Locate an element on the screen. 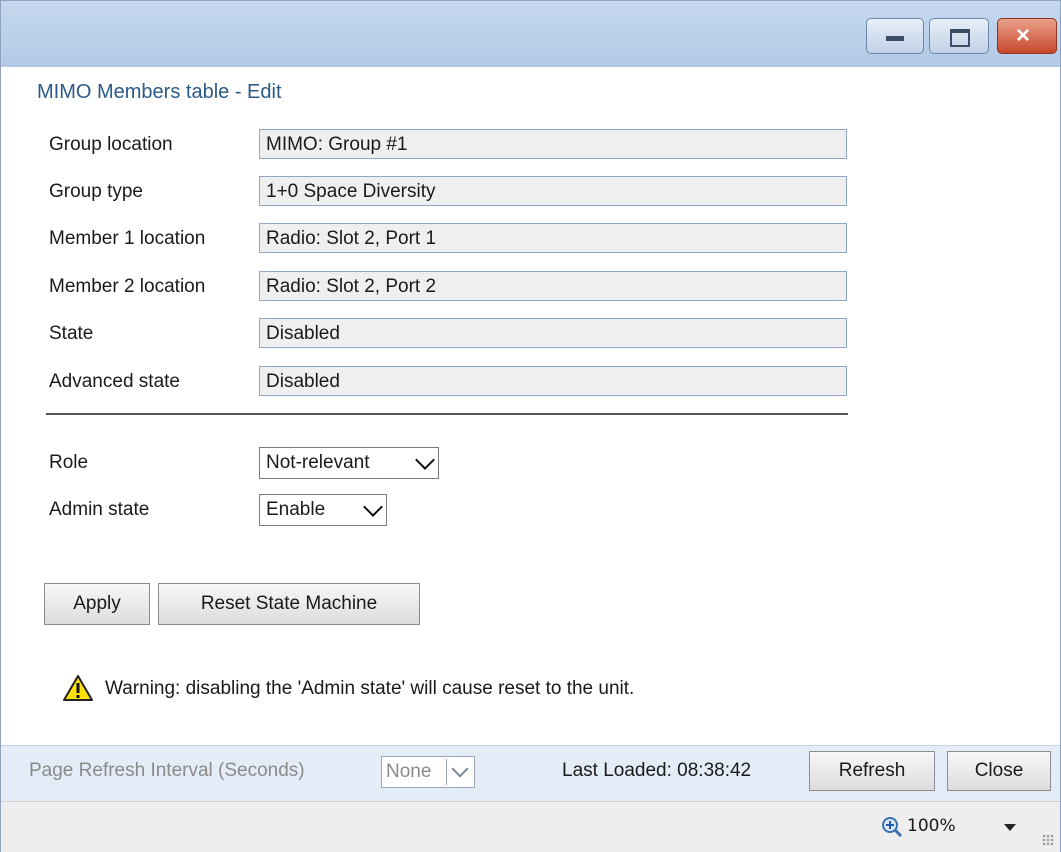 The width and height of the screenshot is (1061, 852). admin-state-select: Enable is located at coordinates (323, 510).